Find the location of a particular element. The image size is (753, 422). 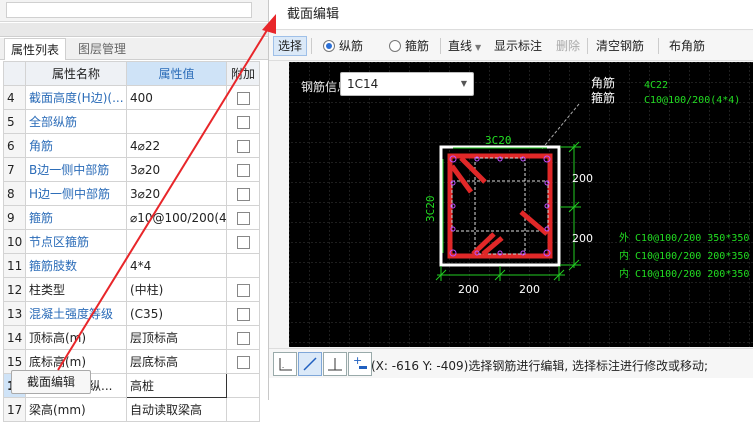

line-dropdown: 直线 ▼ is located at coordinates (464, 46).